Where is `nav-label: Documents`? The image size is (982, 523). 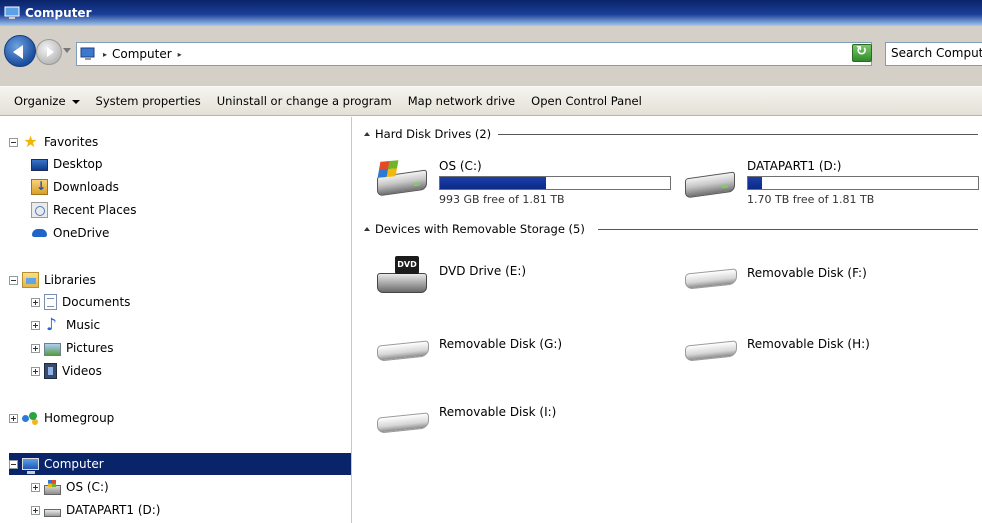 nav-label: Documents is located at coordinates (96, 302).